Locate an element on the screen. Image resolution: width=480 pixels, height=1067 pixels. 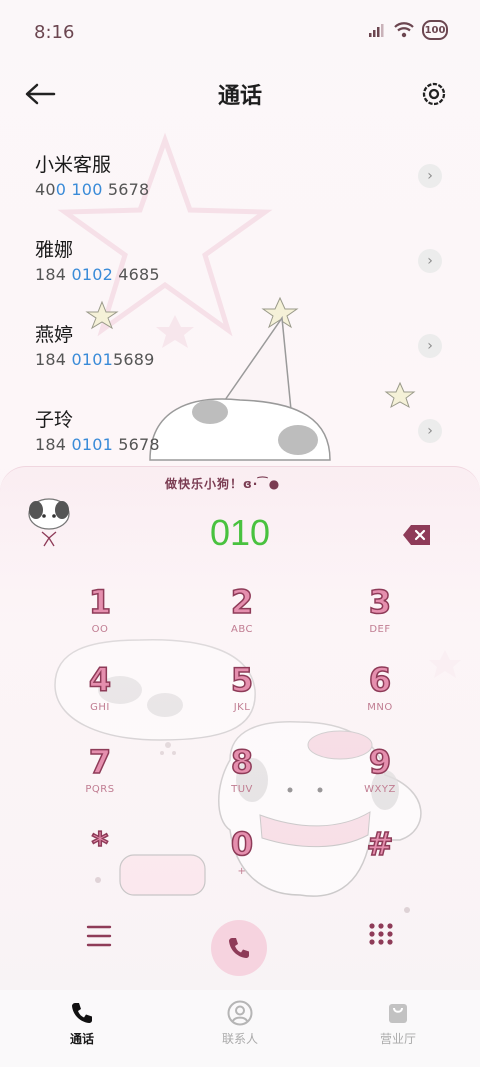
dial-key-0: 0 + is located at coordinates (242, 861).